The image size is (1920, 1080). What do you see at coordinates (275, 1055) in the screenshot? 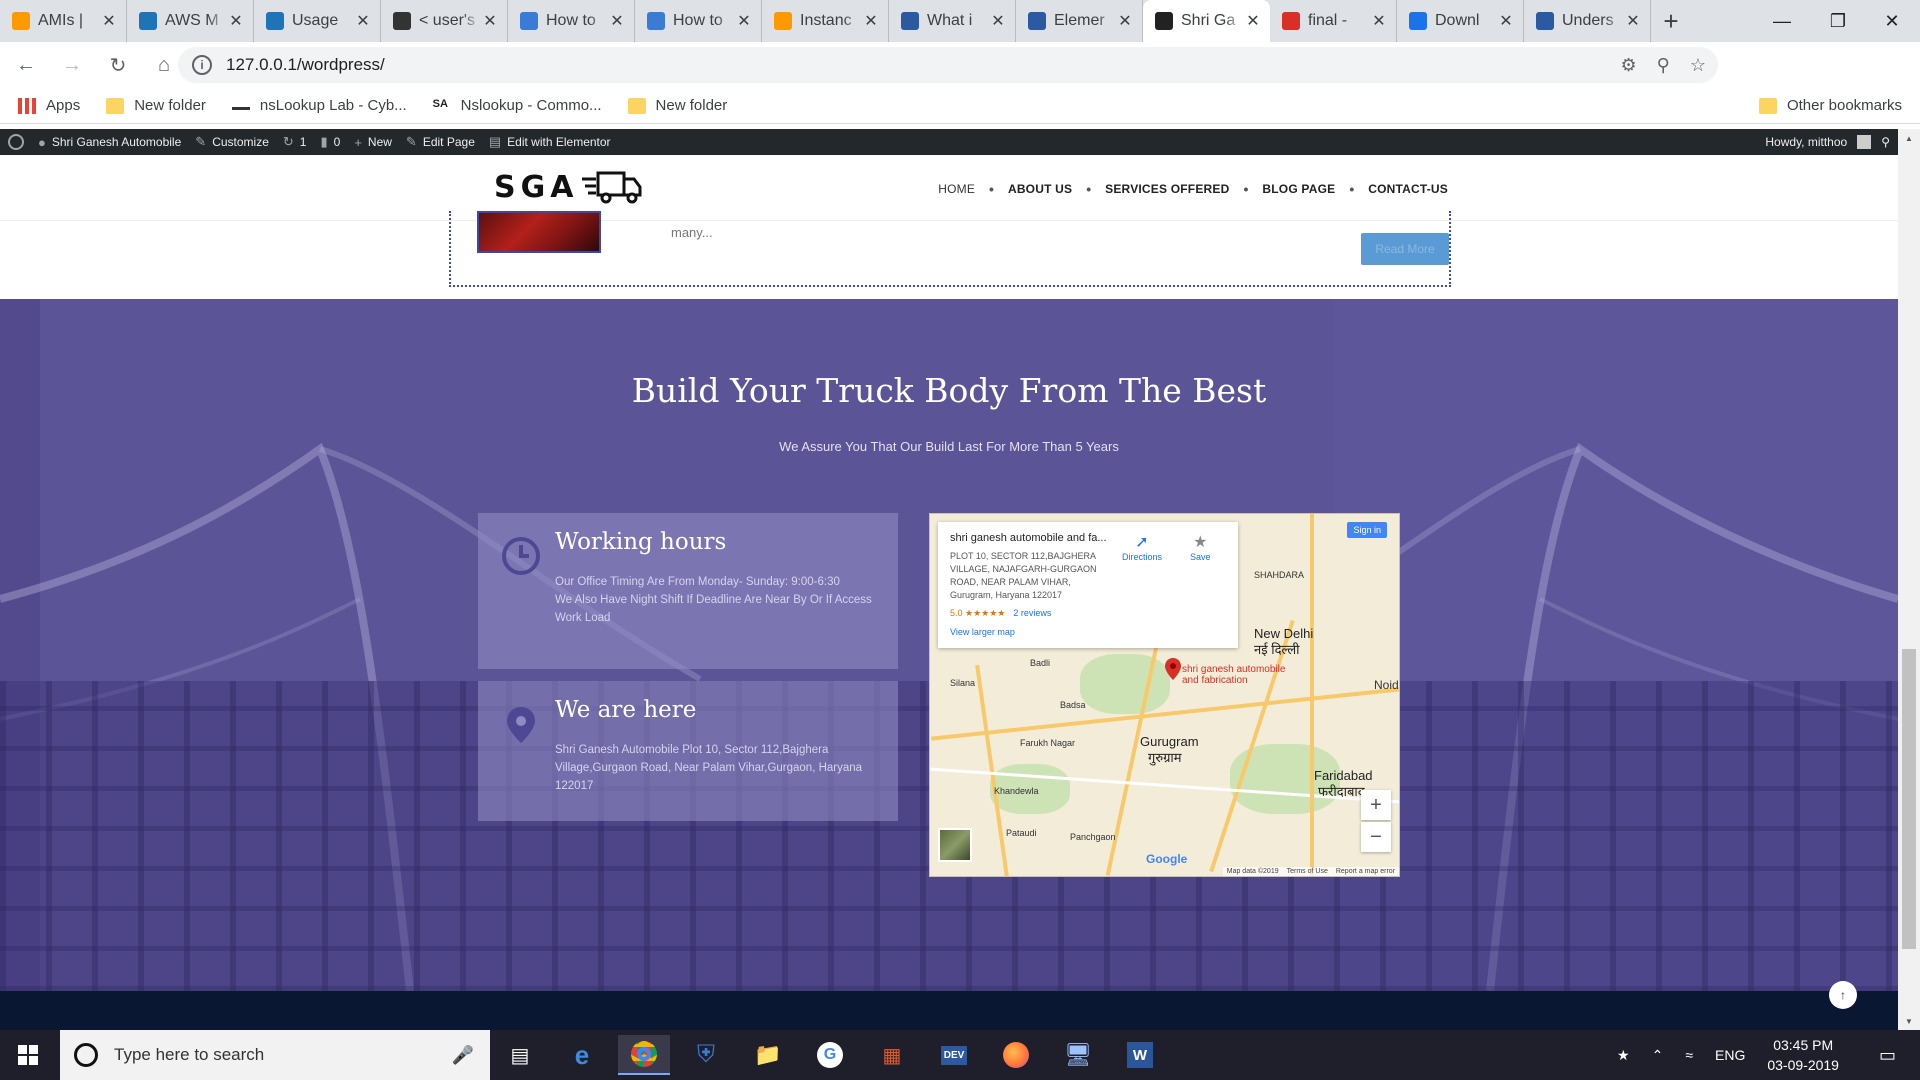
I see `taskbar-search: Type here to search 🎤` at bounding box center [275, 1055].